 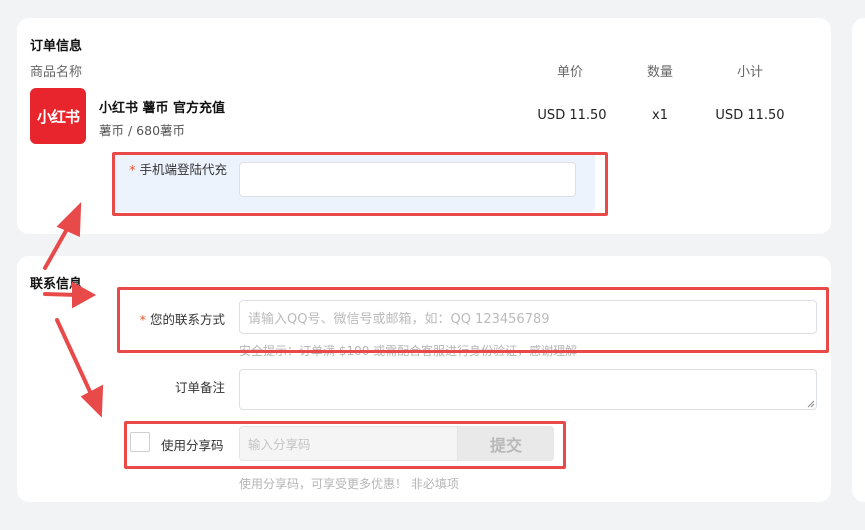 I want to click on contact-method-label-text: 您的联系方式, so click(x=187, y=319).